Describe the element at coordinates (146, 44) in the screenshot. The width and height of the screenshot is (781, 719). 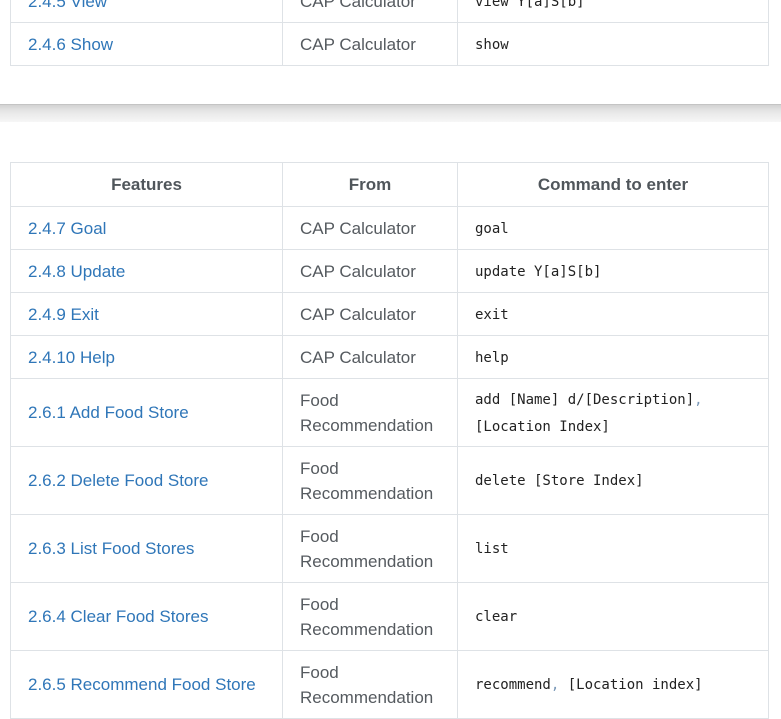
I see `feature-cell: 2.4.6 Show` at that location.